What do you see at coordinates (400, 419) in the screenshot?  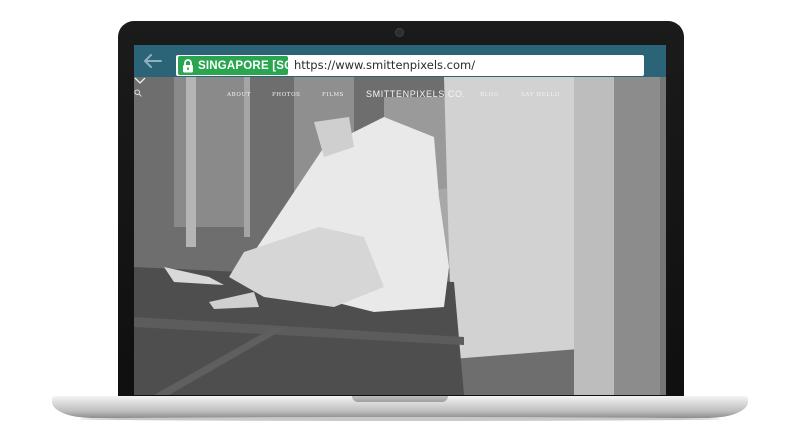 I see `laptop-shadow` at bounding box center [400, 419].